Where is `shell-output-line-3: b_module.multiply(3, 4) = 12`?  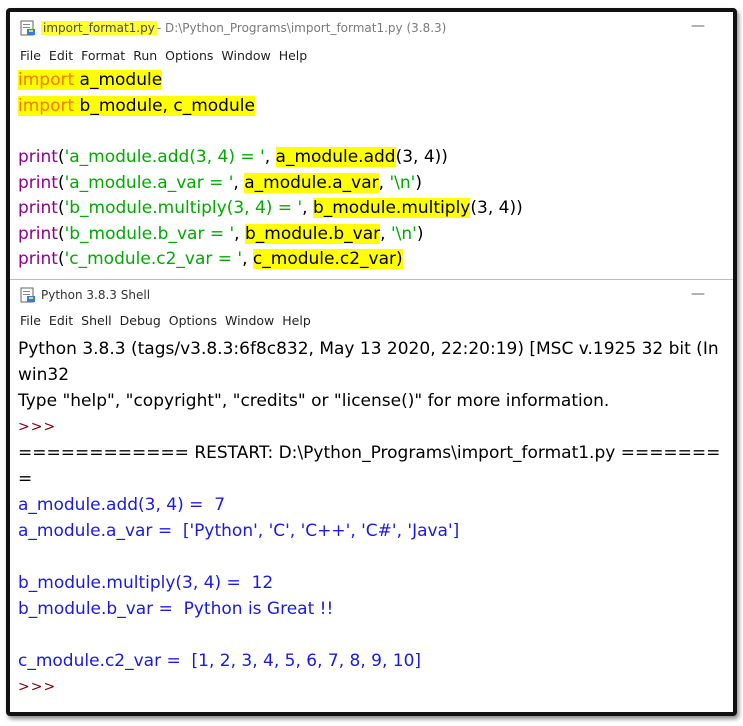 shell-output-line-3: b_module.multiply(3, 4) = 12 is located at coordinates (146, 582).